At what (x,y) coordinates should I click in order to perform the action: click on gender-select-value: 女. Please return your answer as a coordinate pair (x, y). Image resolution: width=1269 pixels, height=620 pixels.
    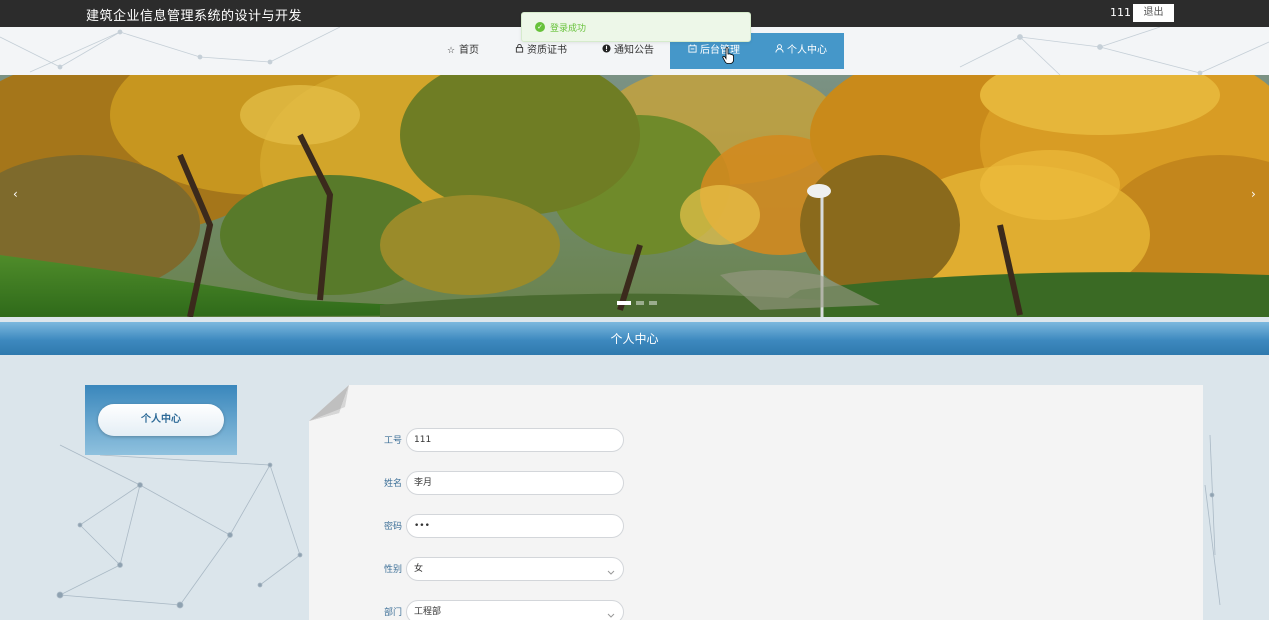
    Looking at the image, I should click on (419, 569).